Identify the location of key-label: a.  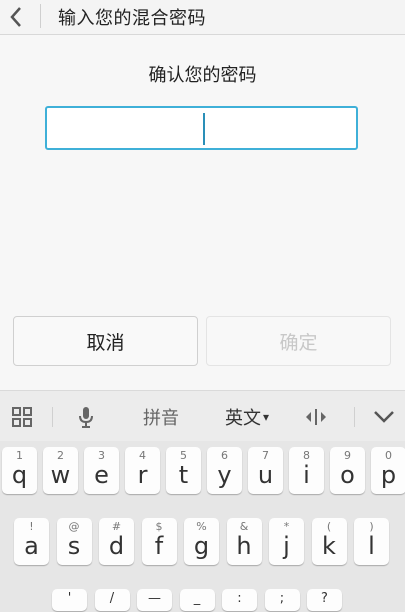
(31, 546).